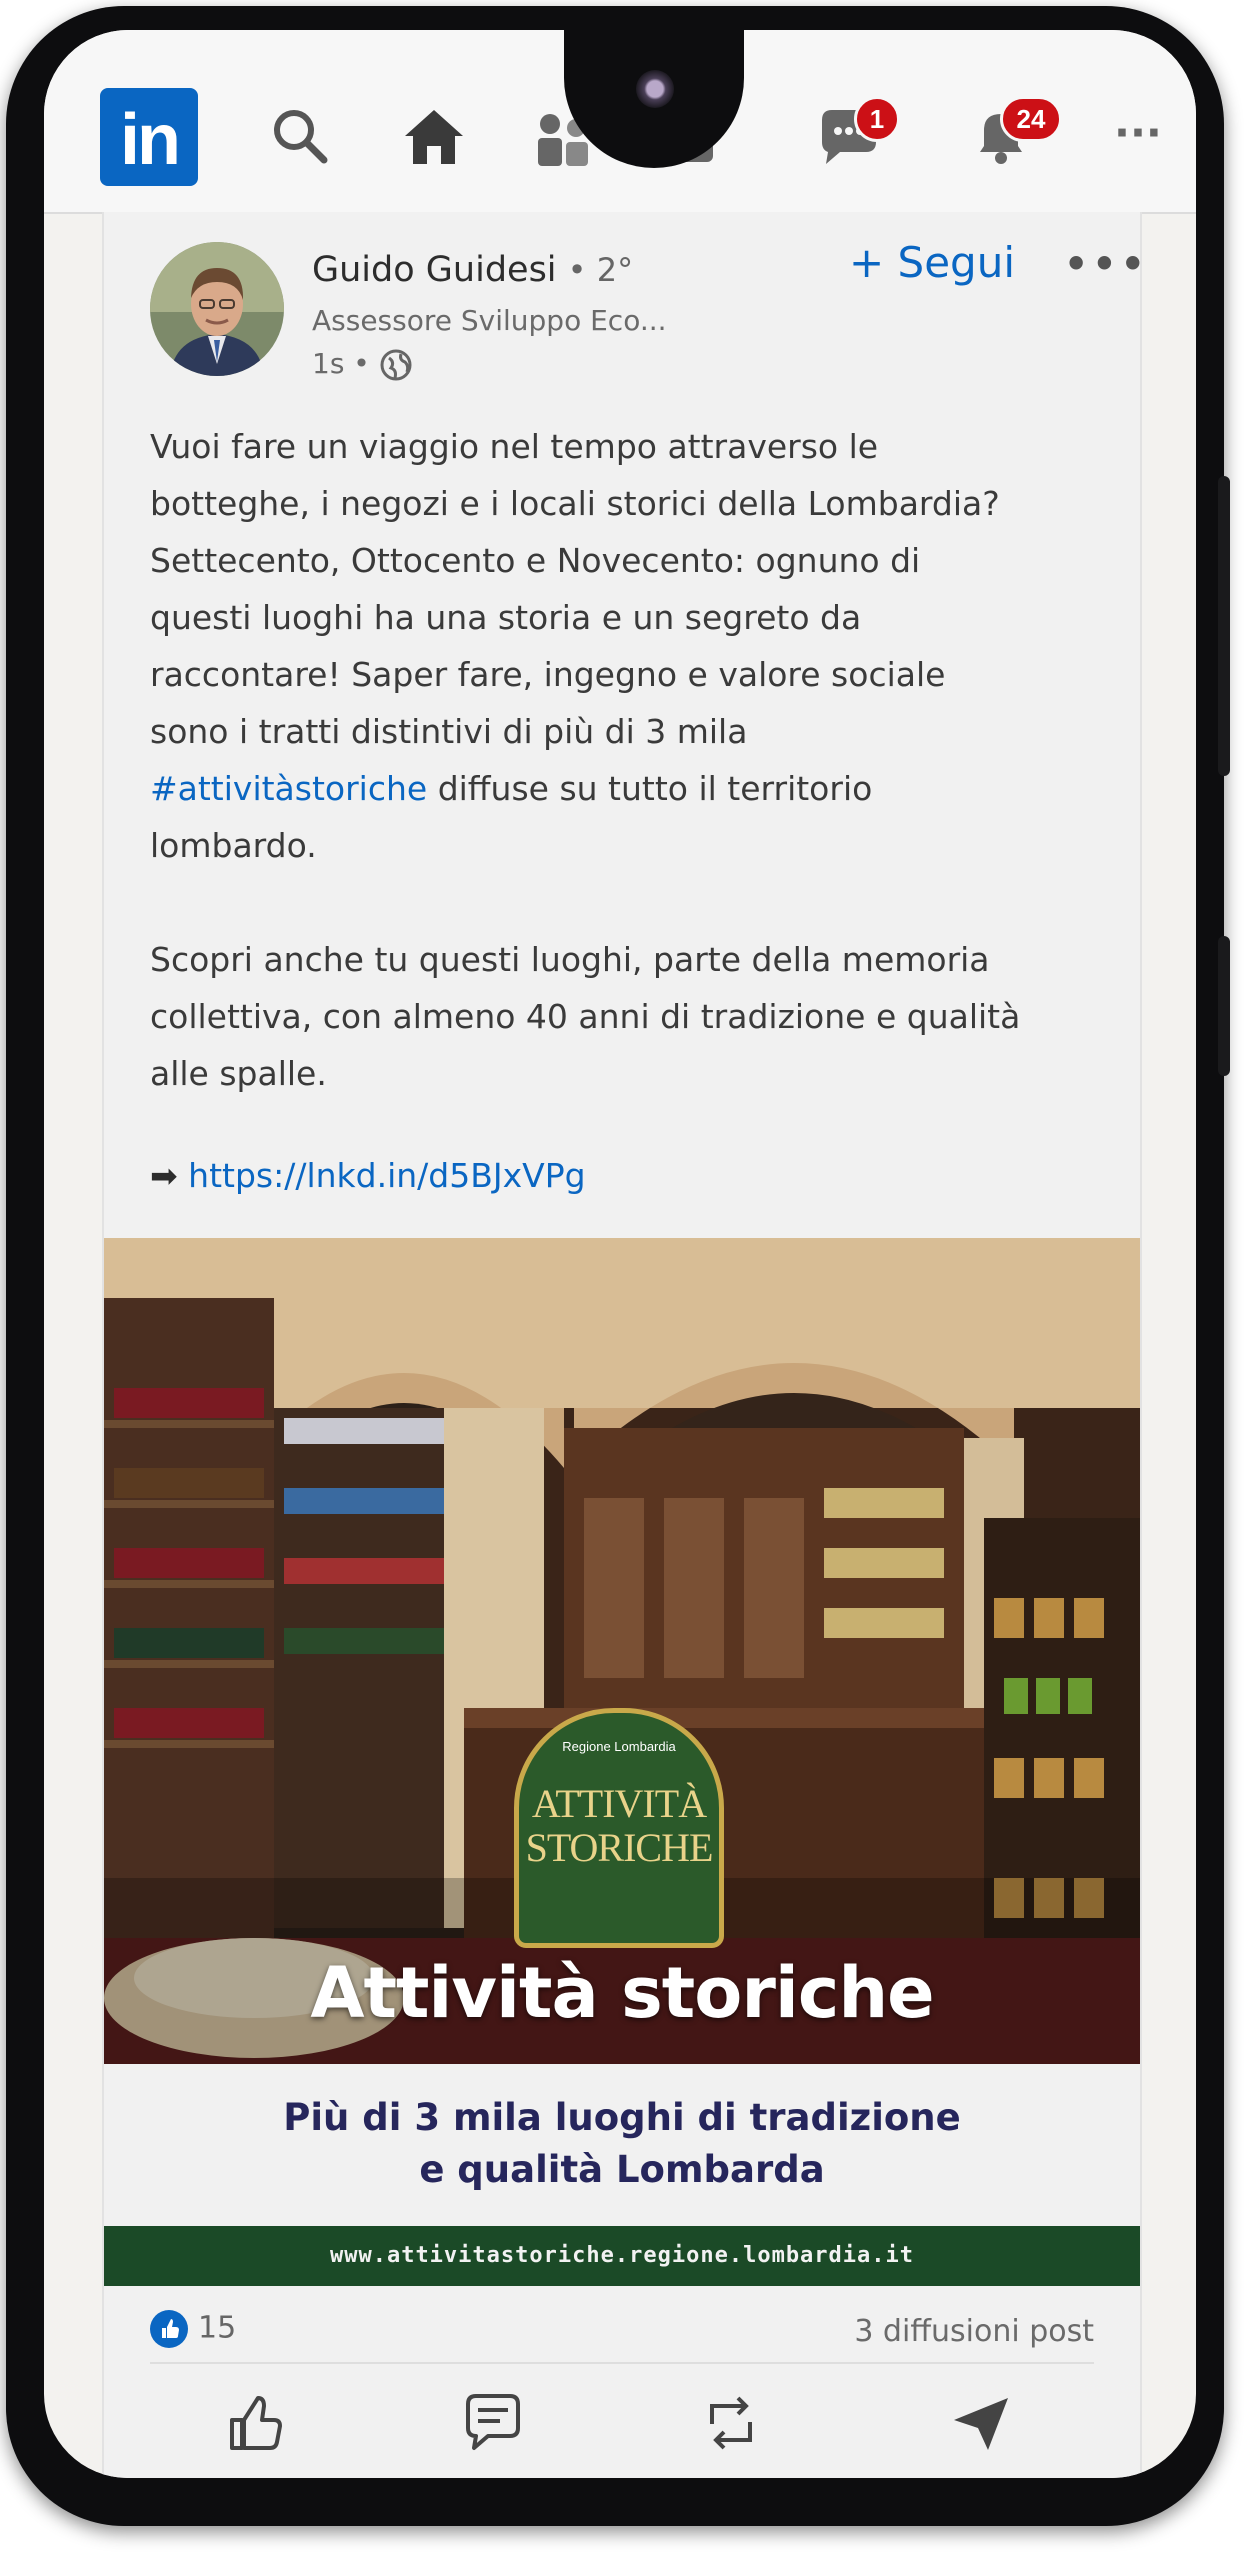 This screenshot has width=1245, height=2556. I want to click on post-more-icon: •••, so click(1106, 264).